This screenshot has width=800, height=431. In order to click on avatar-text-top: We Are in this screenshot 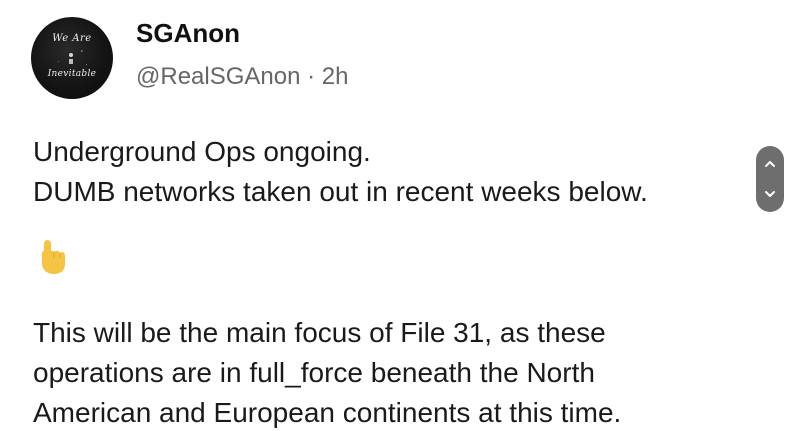, I will do `click(72, 38)`.